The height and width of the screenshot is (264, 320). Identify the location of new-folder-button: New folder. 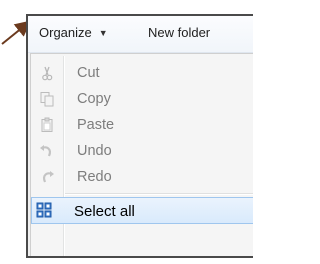
(179, 32).